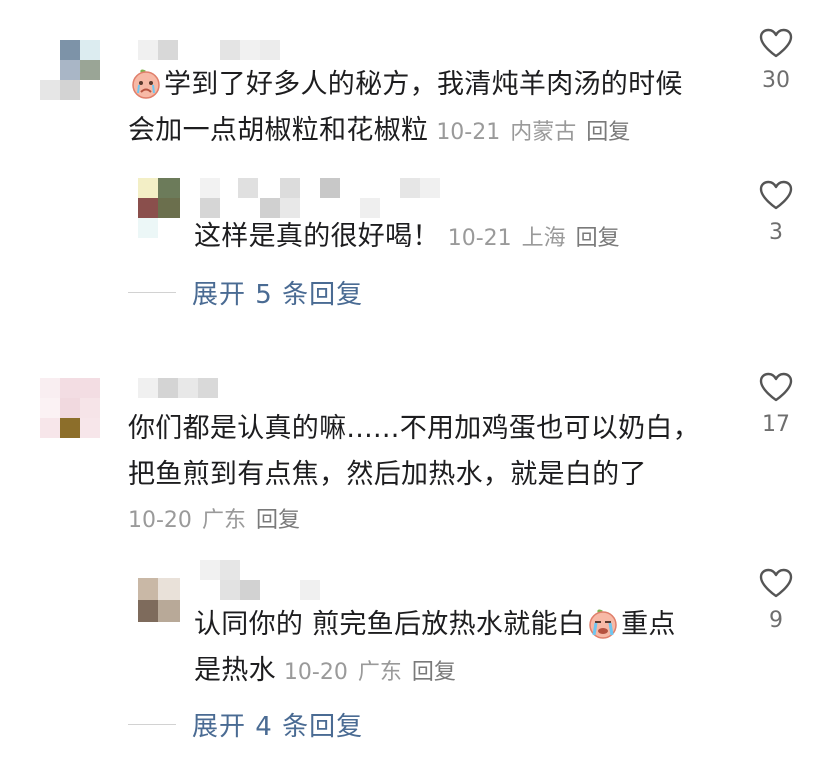 The image size is (828, 766). I want to click on reply-meta: 10-20 广东 回复, so click(375, 672).